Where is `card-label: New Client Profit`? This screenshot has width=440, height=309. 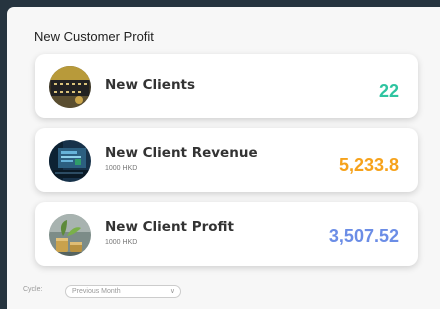 card-label: New Client Profit is located at coordinates (169, 227).